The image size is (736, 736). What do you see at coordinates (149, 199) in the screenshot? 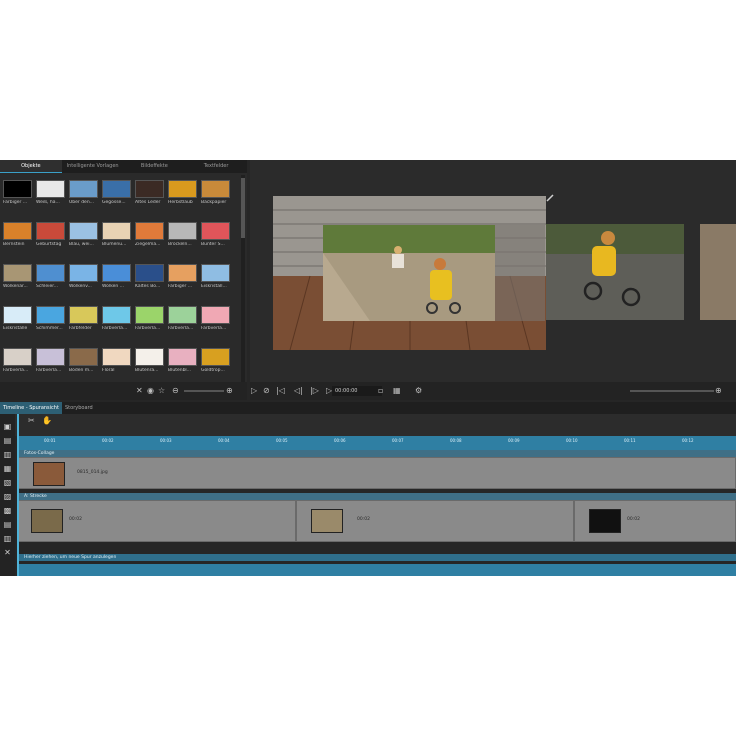
I see `library-item: Altes Leder` at bounding box center [149, 199].